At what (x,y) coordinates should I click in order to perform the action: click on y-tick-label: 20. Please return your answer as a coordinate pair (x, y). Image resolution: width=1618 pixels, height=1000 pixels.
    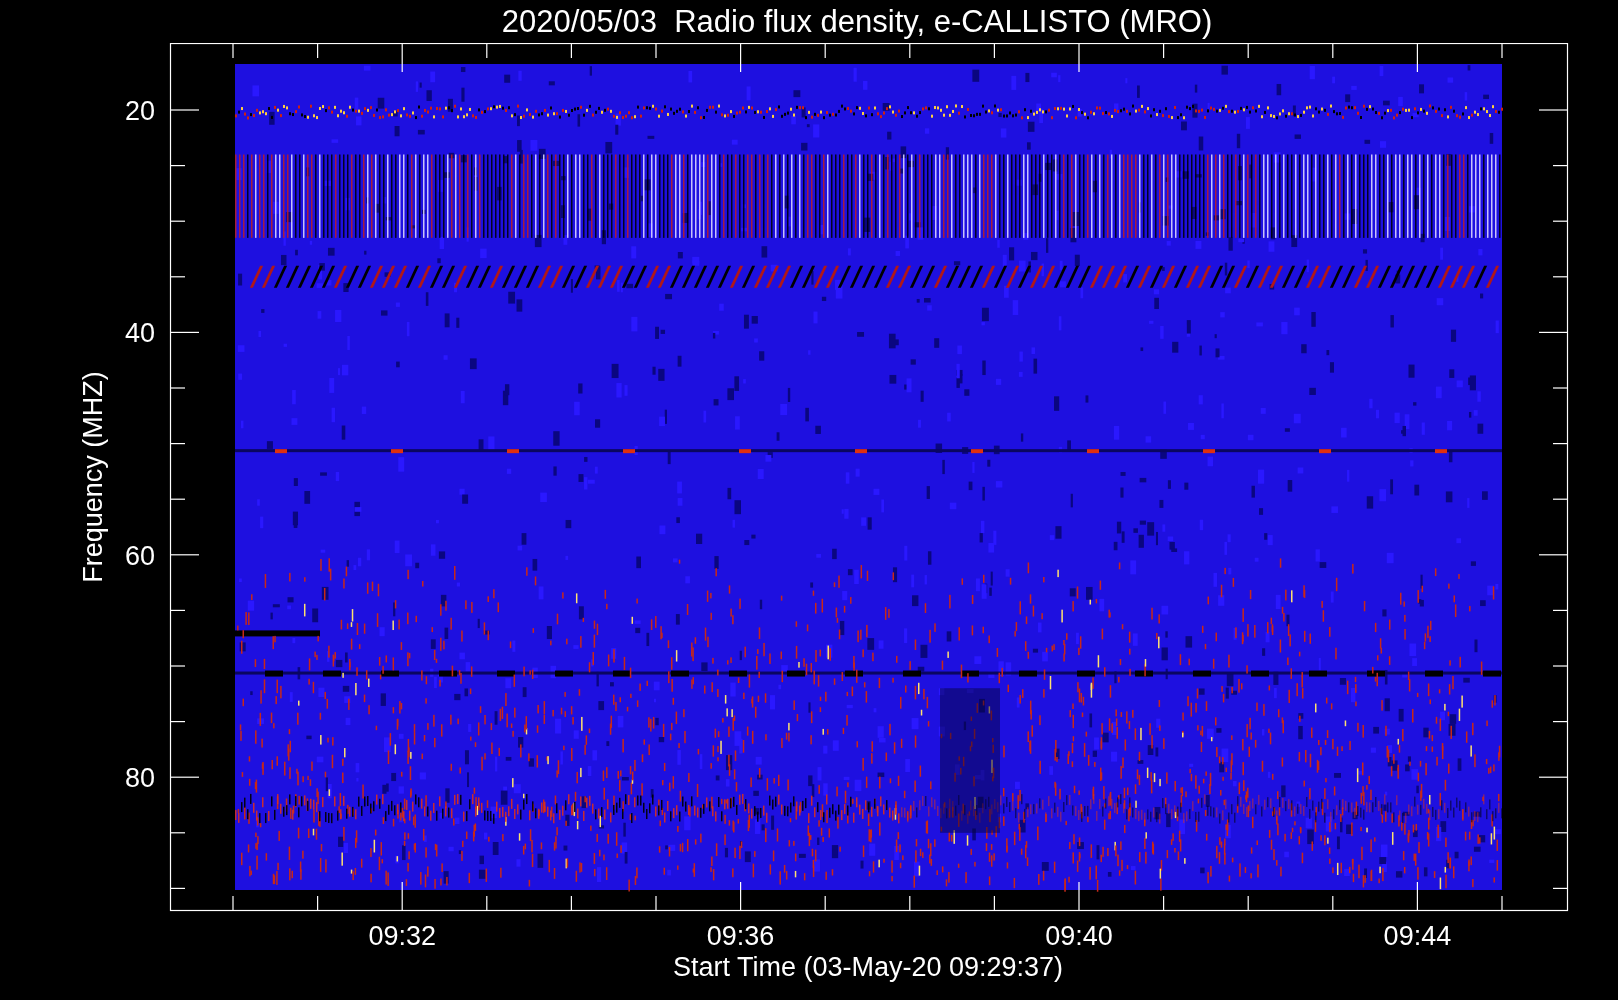
    Looking at the image, I should click on (139, 111).